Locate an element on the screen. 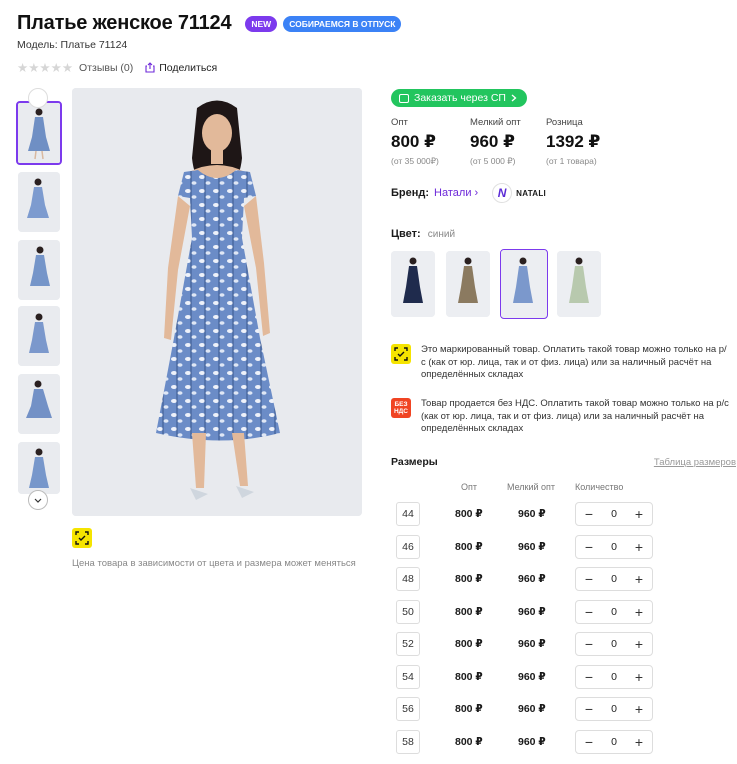 This screenshot has height=764, width=737. no-vat-icon: БЕЗ НДС is located at coordinates (401, 408).